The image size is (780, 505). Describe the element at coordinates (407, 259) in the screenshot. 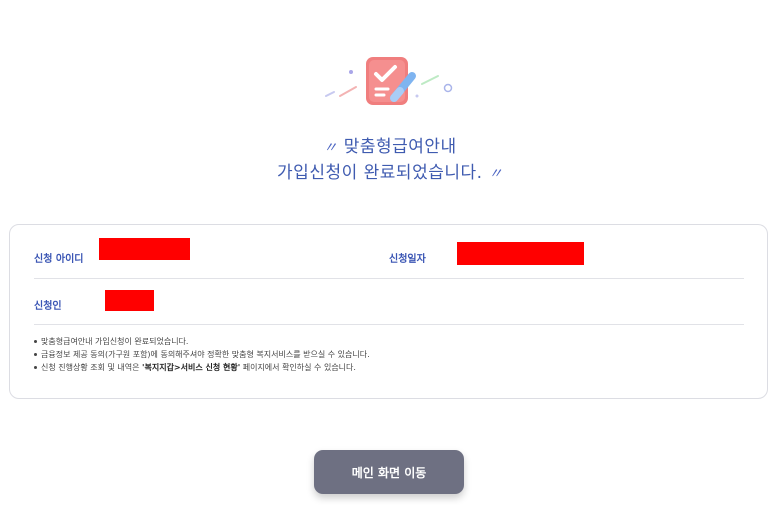

I see `application-date-label: 신청일자` at that location.